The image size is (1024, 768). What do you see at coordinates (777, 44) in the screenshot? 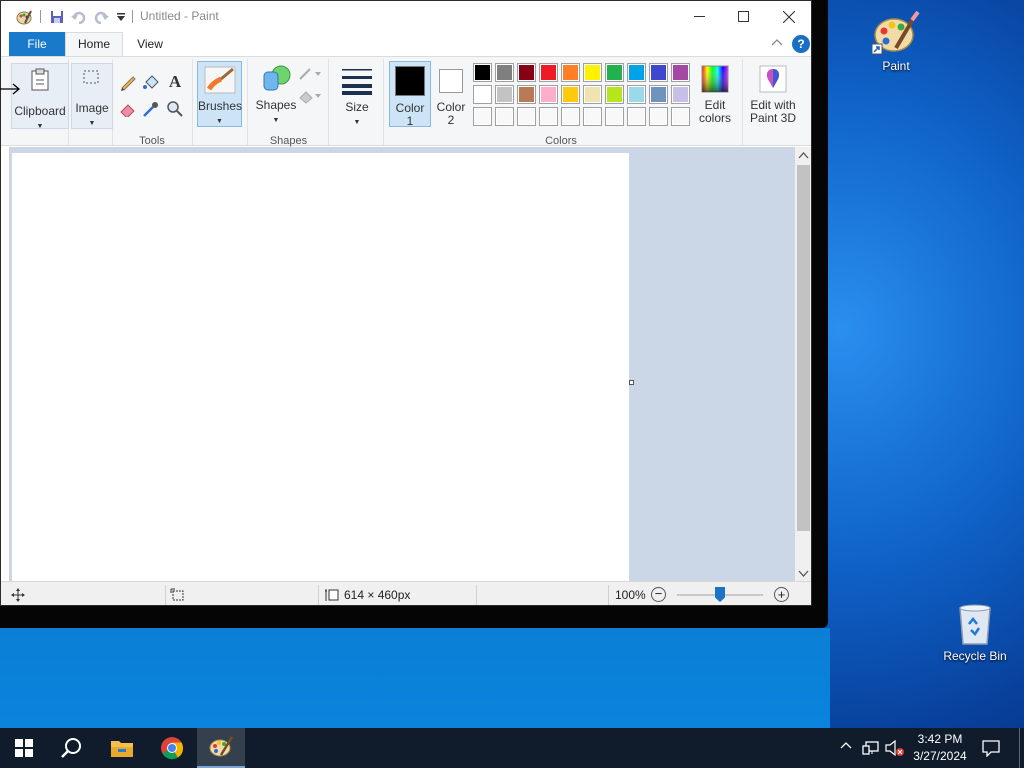
I see `collapse-ribbon-icon` at bounding box center [777, 44].